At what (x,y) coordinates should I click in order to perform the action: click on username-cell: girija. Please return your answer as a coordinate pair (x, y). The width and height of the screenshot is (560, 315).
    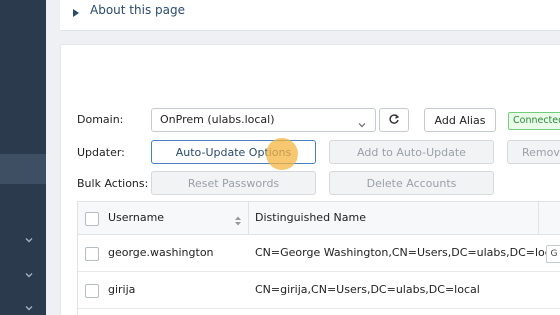
    Looking at the image, I should click on (122, 289).